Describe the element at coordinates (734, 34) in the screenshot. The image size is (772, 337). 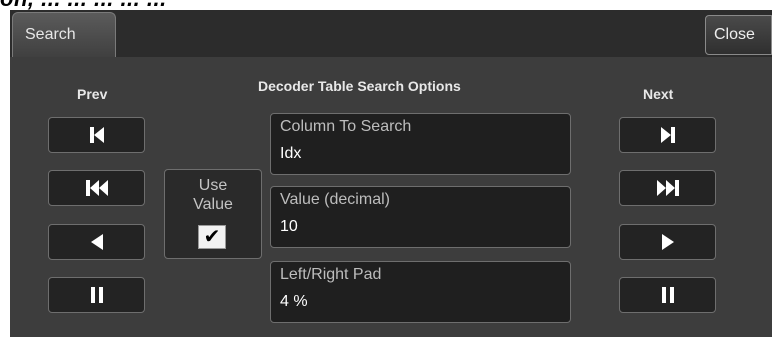
I see `close-button-label: Close` at that location.